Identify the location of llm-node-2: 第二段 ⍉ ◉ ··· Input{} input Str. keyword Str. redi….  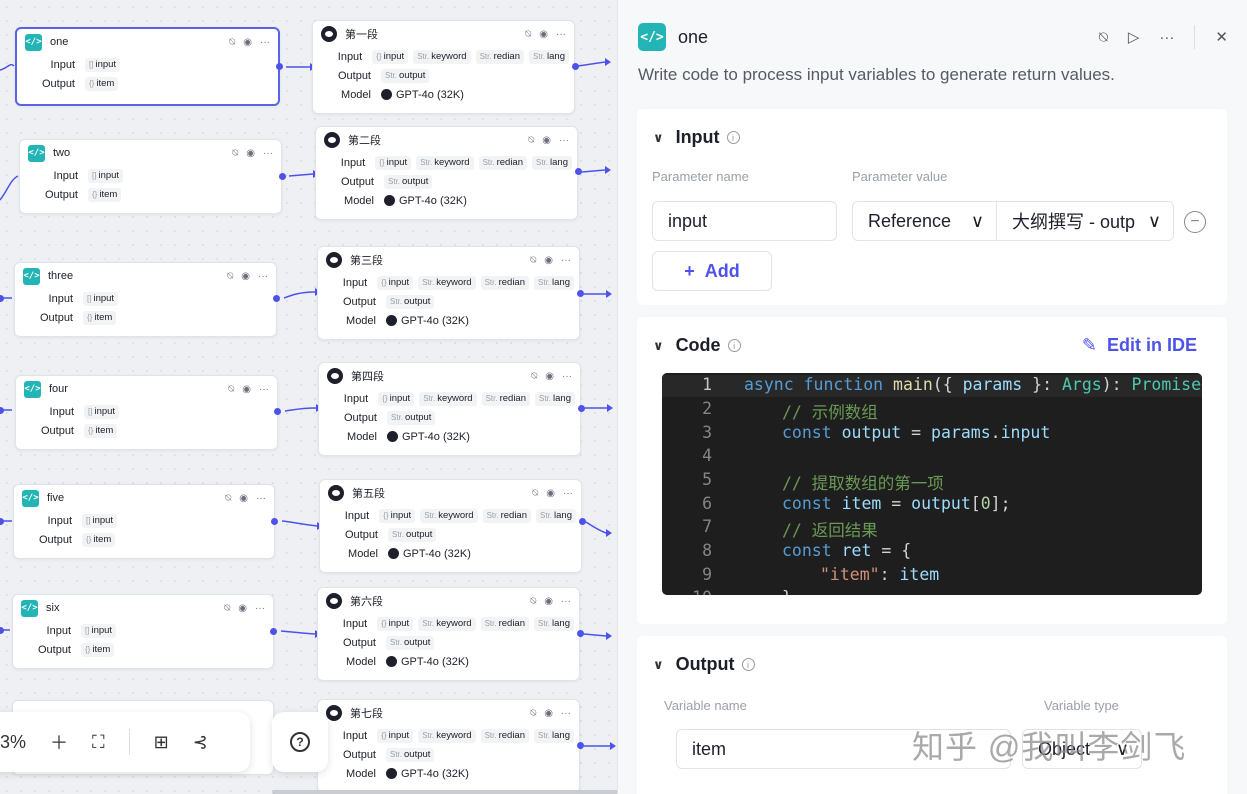
(446, 173).